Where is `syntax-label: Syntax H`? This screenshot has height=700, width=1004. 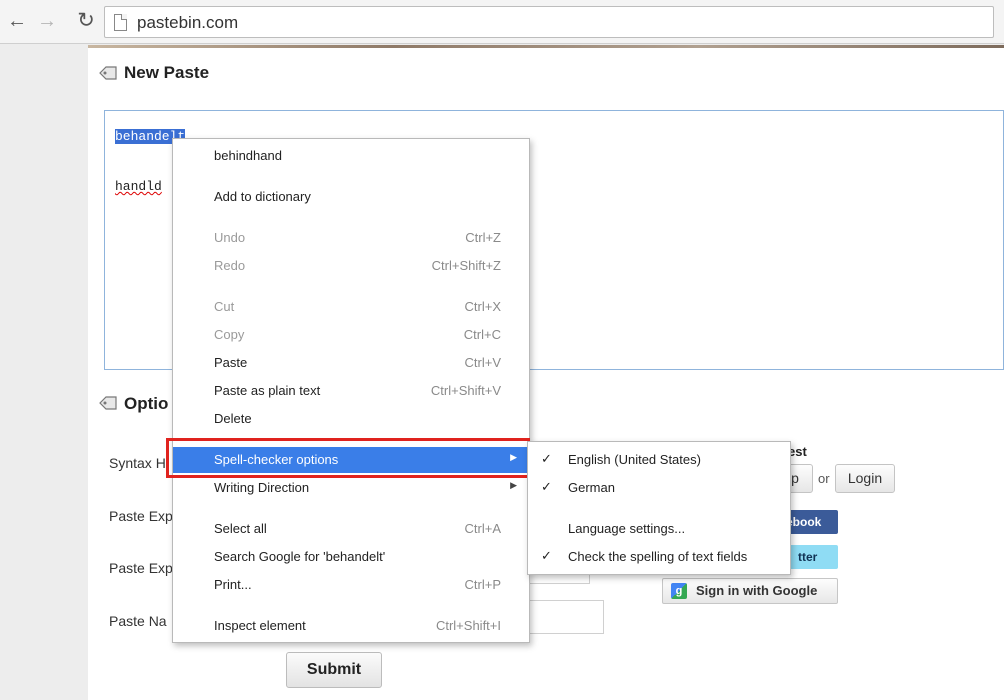 syntax-label: Syntax H is located at coordinates (137, 463).